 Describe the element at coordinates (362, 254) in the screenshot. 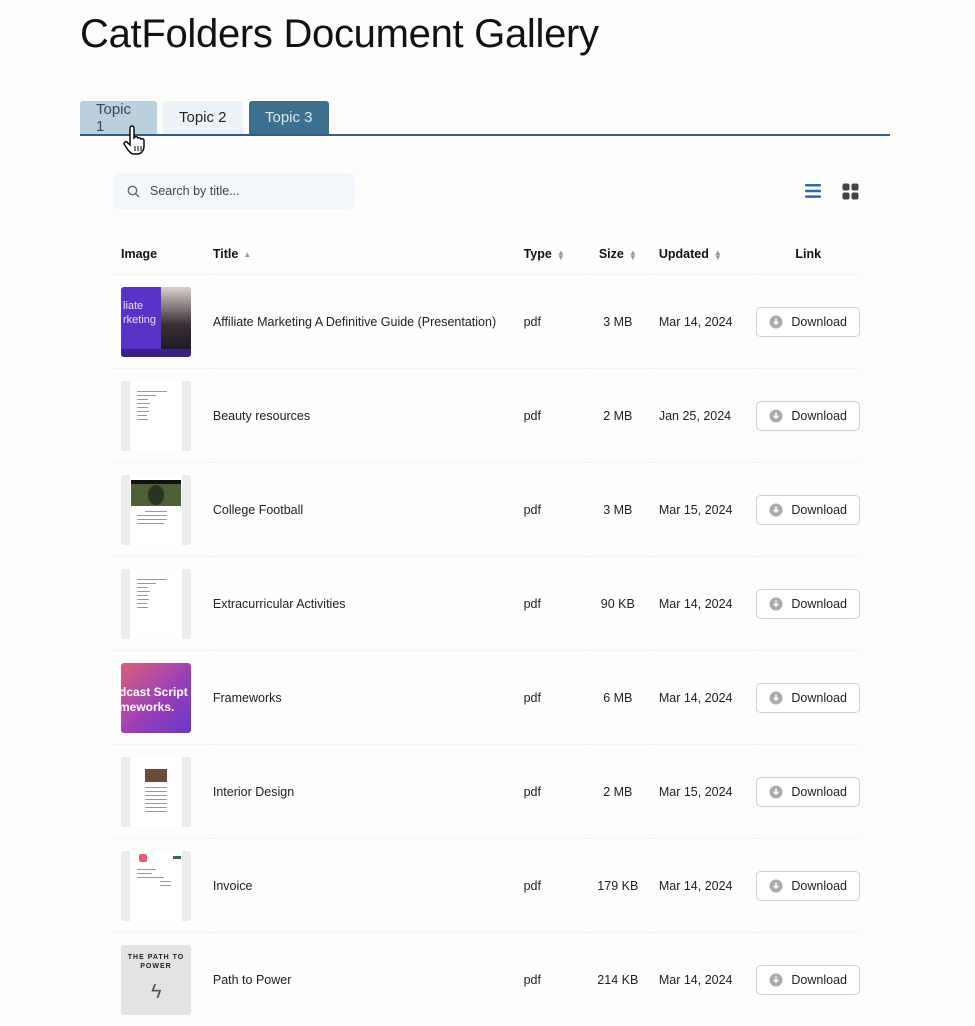

I see `header-title: Title ▲` at that location.